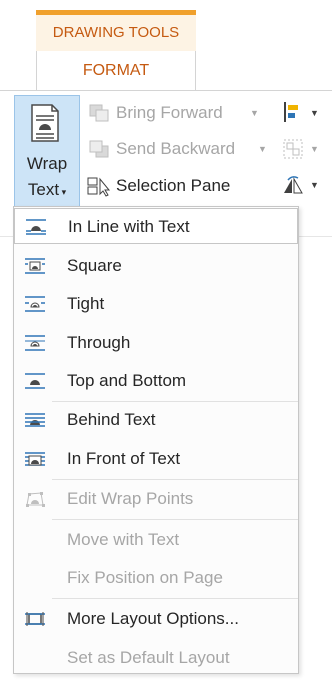  Describe the element at coordinates (35, 266) in the screenshot. I see `square-wrap-icon` at that location.